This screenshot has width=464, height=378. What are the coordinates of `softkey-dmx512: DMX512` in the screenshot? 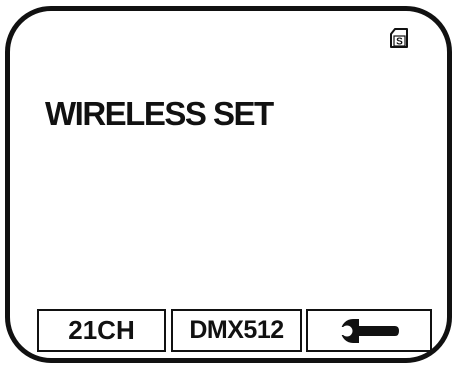 It's located at (236, 330).